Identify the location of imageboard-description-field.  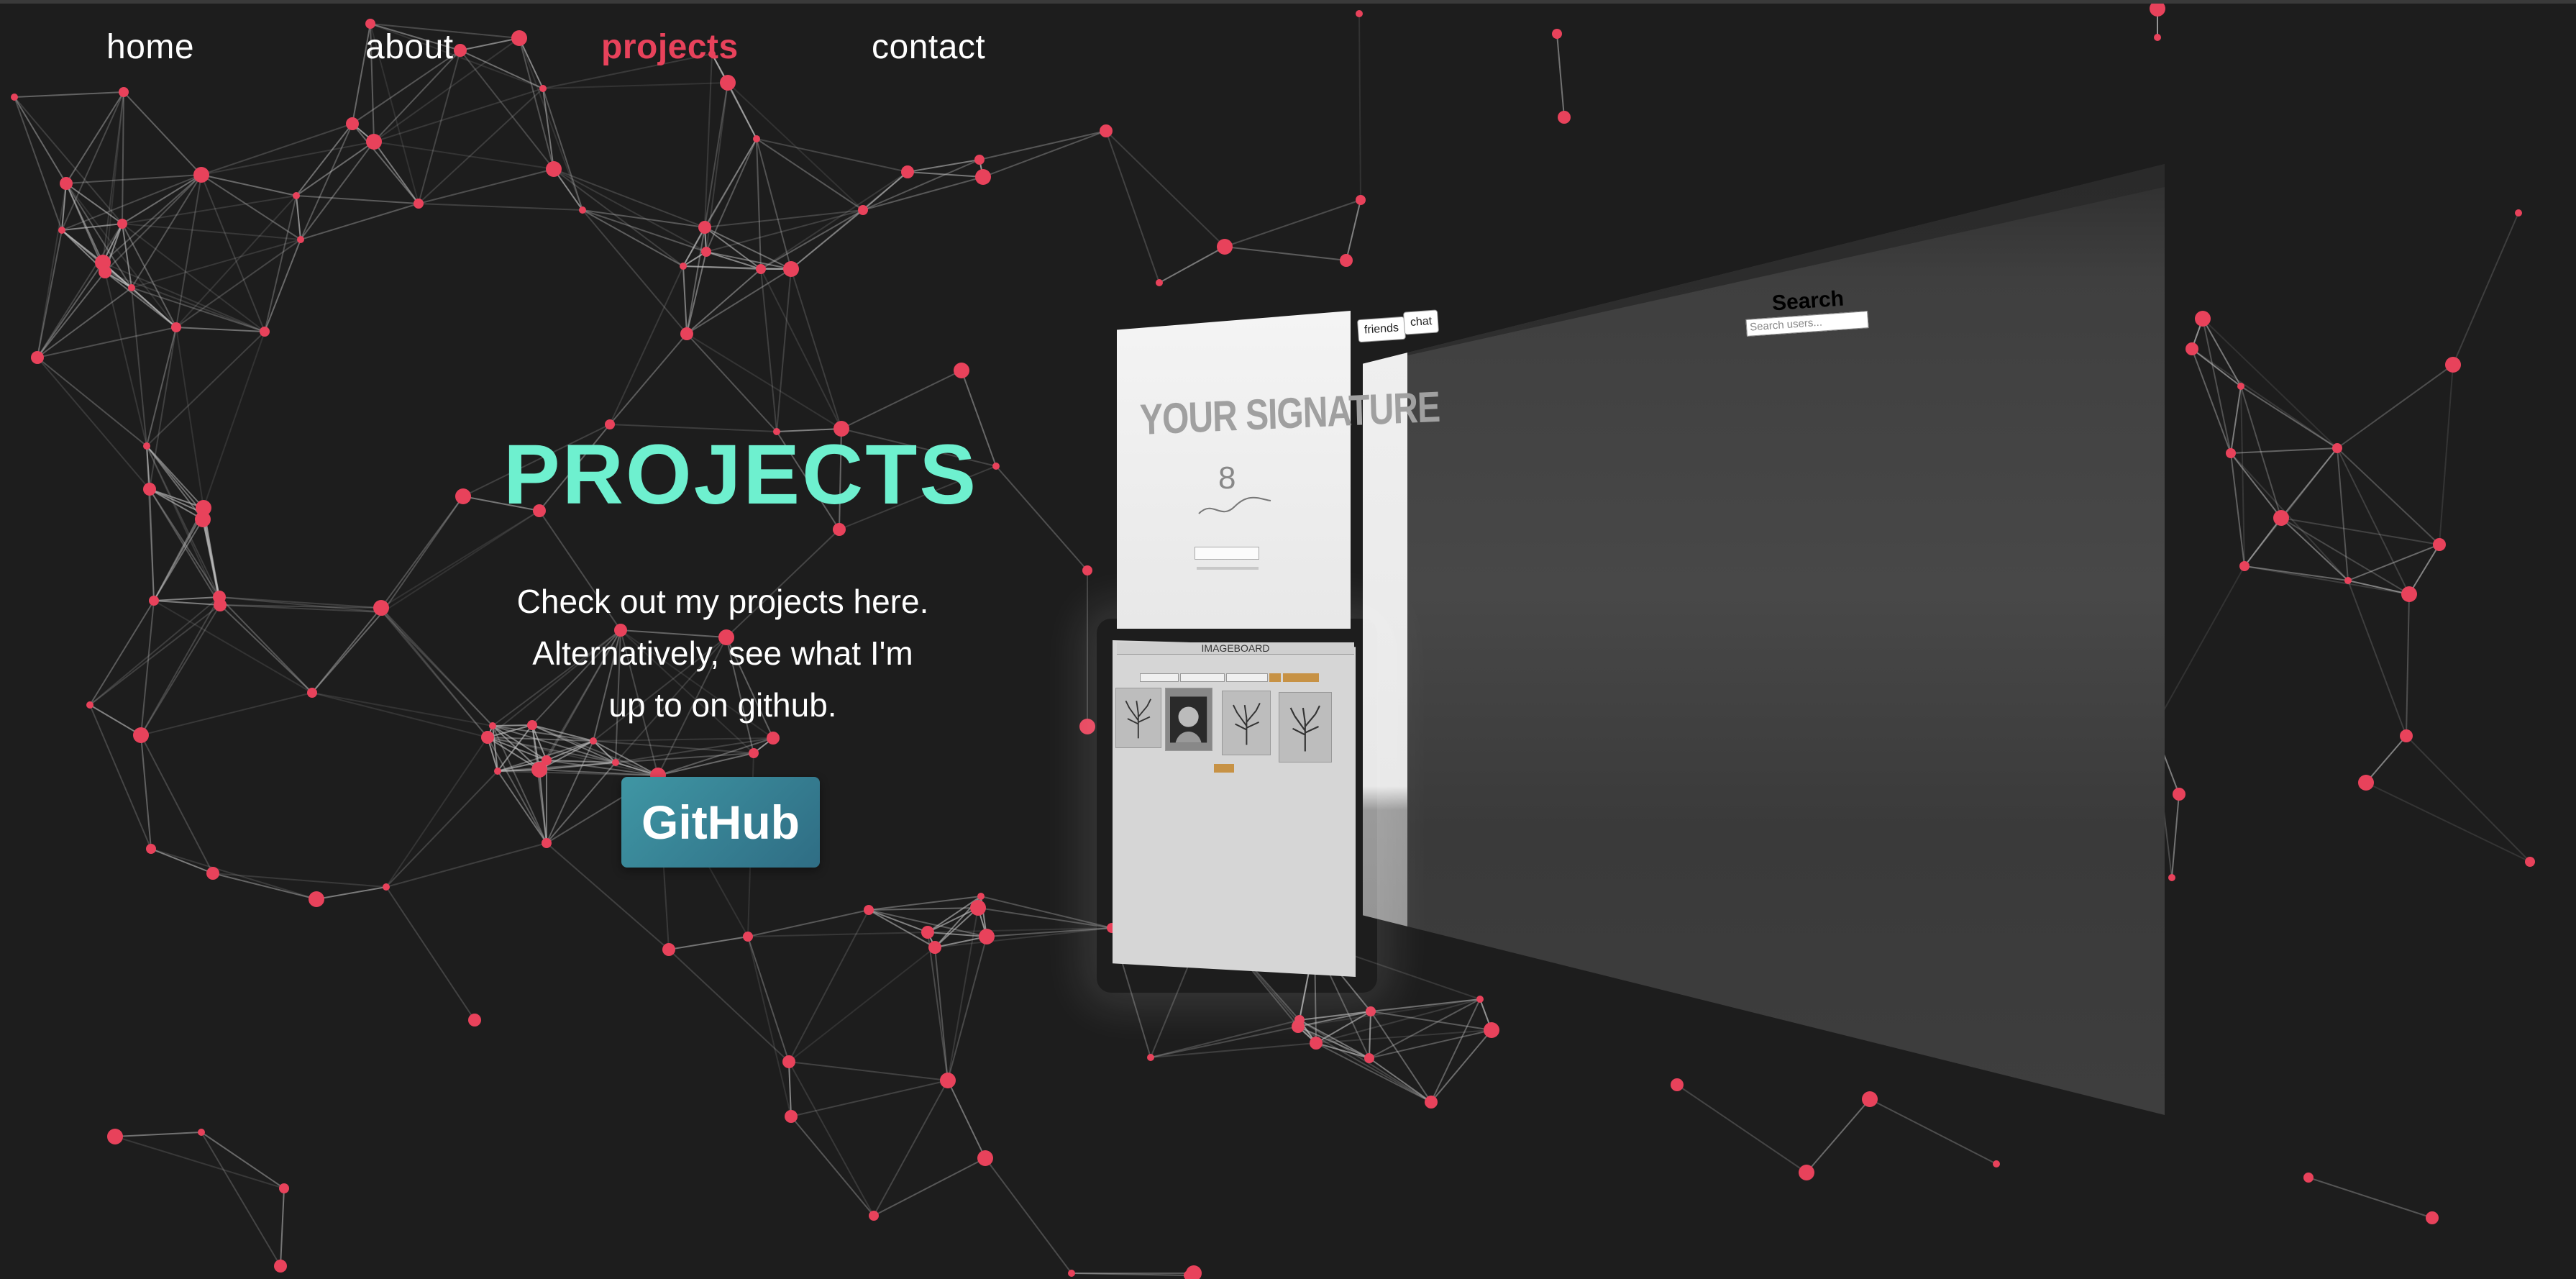
(1202, 677).